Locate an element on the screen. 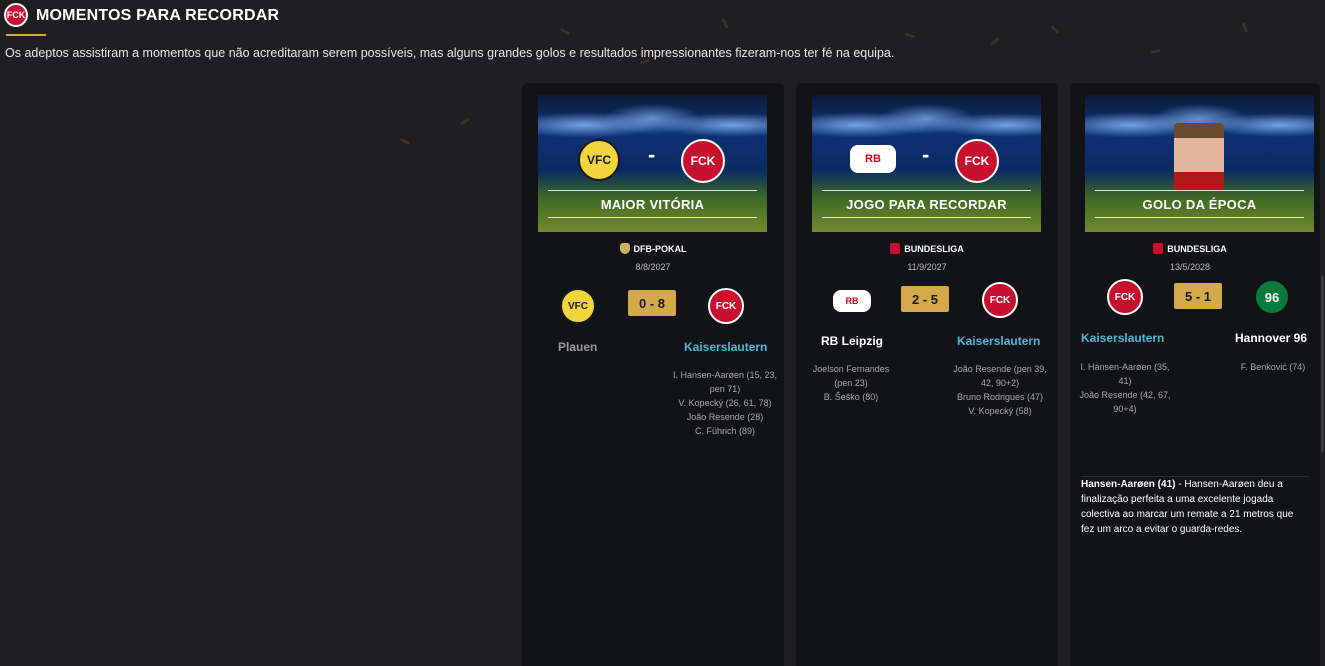 The height and width of the screenshot is (666, 1325). match-date: 13/5/2028 is located at coordinates (1190, 267).